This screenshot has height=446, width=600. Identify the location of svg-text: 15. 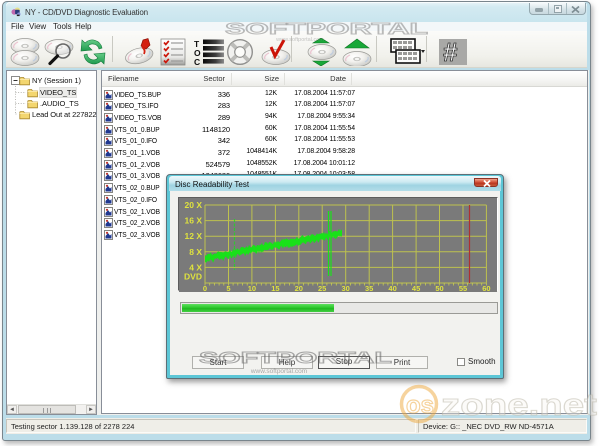
(275, 288).